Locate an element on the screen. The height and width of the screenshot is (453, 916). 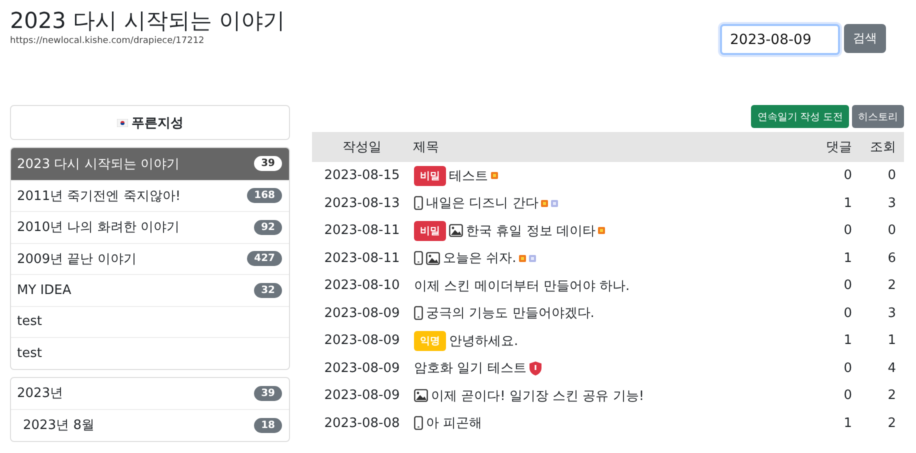
column-header: 조회 is located at coordinates (882, 147).